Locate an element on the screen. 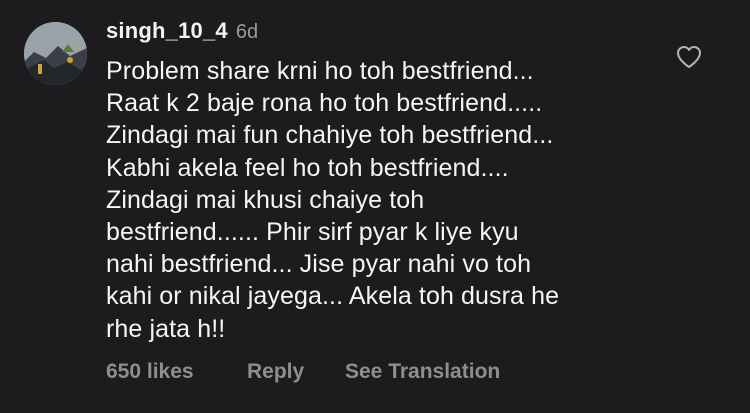  heart-outline-icon is located at coordinates (689, 57).